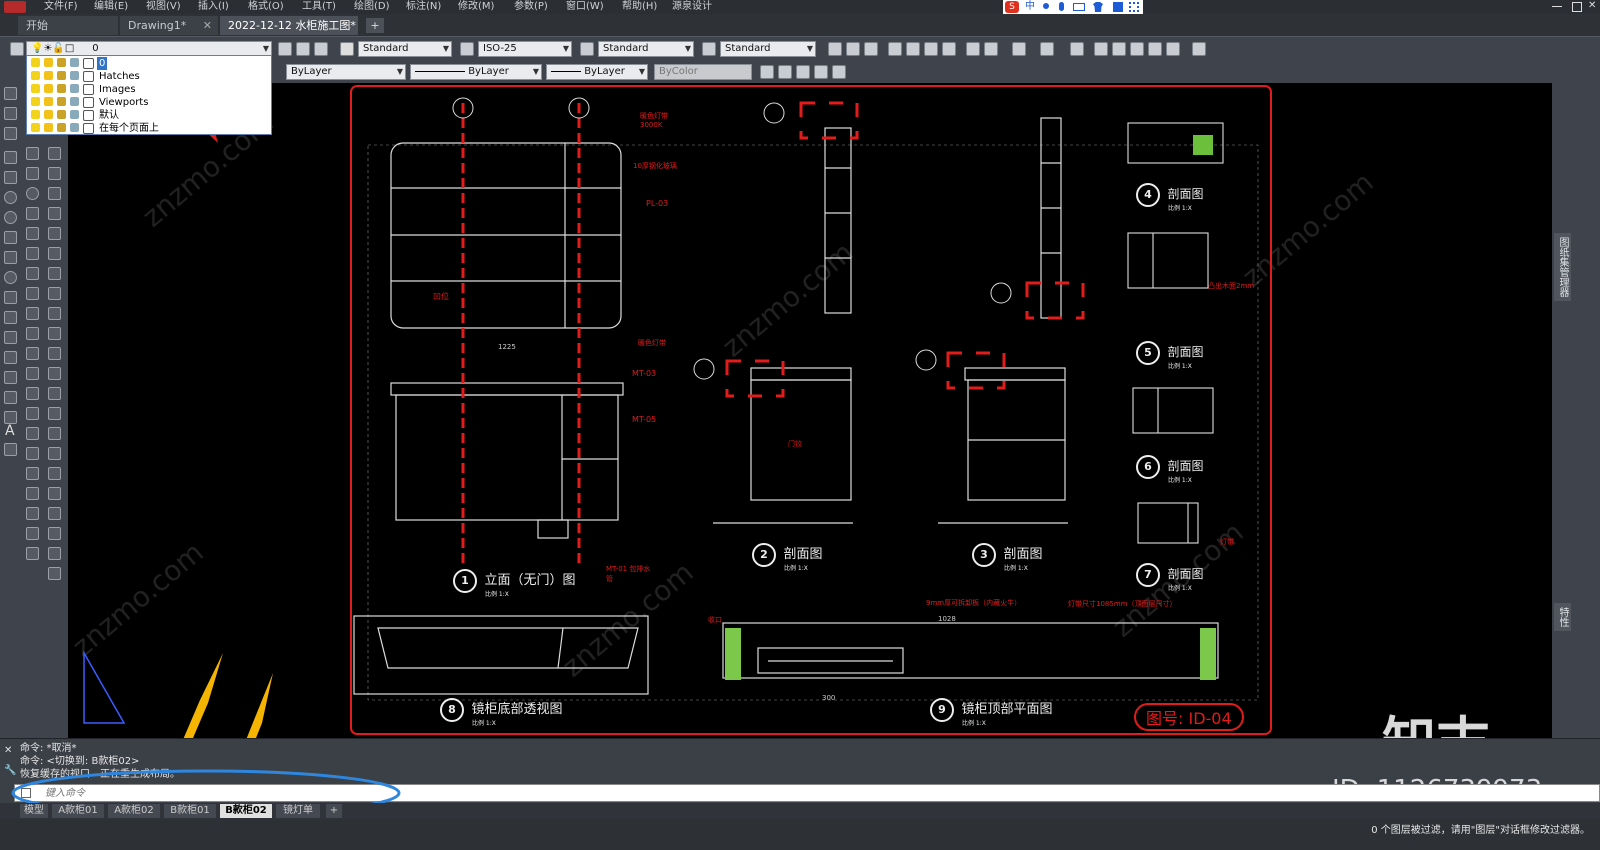 The height and width of the screenshot is (850, 1600). I want to click on xline-icon, so click(10, 113).